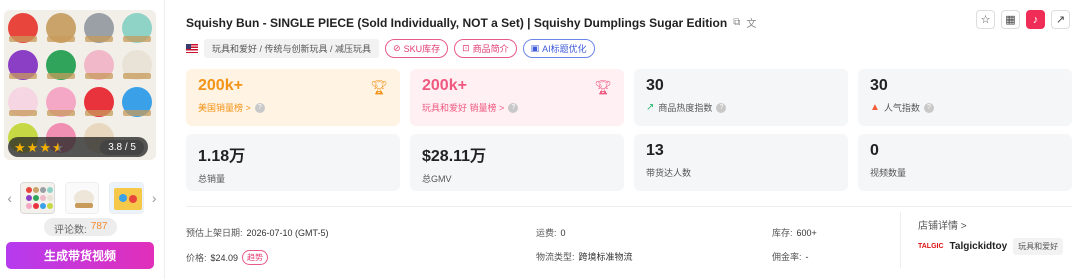  I want to click on metric-card-video-count: 0 视频数量, so click(965, 162).